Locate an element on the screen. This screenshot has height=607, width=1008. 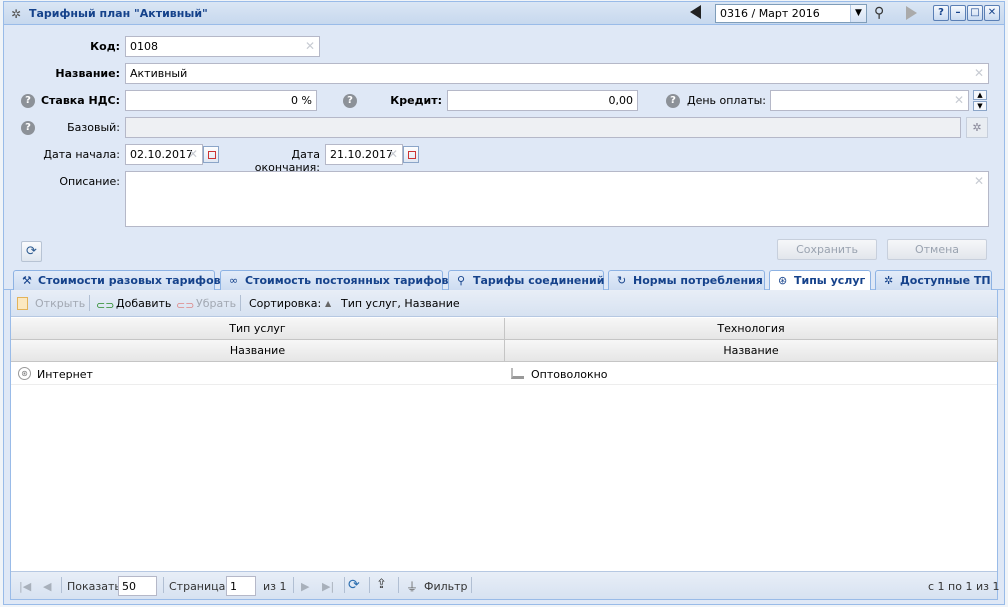
table-row: ⊛ Интернет Оптоволокно is located at coordinates (504, 374).